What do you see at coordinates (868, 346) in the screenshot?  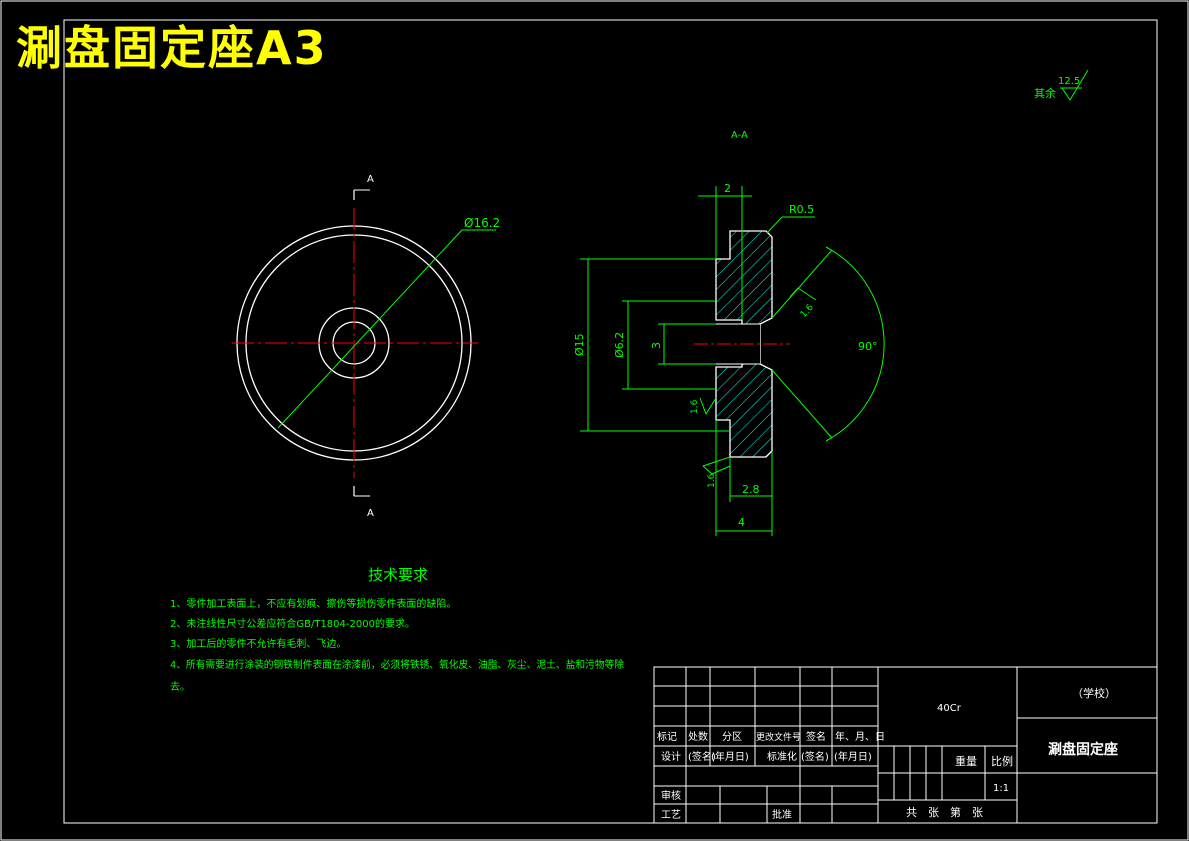 I see `dim-angle: 90°` at bounding box center [868, 346].